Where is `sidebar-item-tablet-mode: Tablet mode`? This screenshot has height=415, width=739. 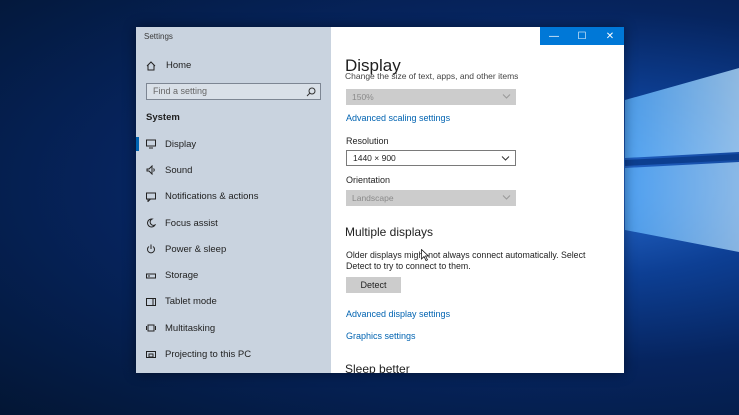 sidebar-item-tablet-mode: Tablet mode is located at coordinates (233, 302).